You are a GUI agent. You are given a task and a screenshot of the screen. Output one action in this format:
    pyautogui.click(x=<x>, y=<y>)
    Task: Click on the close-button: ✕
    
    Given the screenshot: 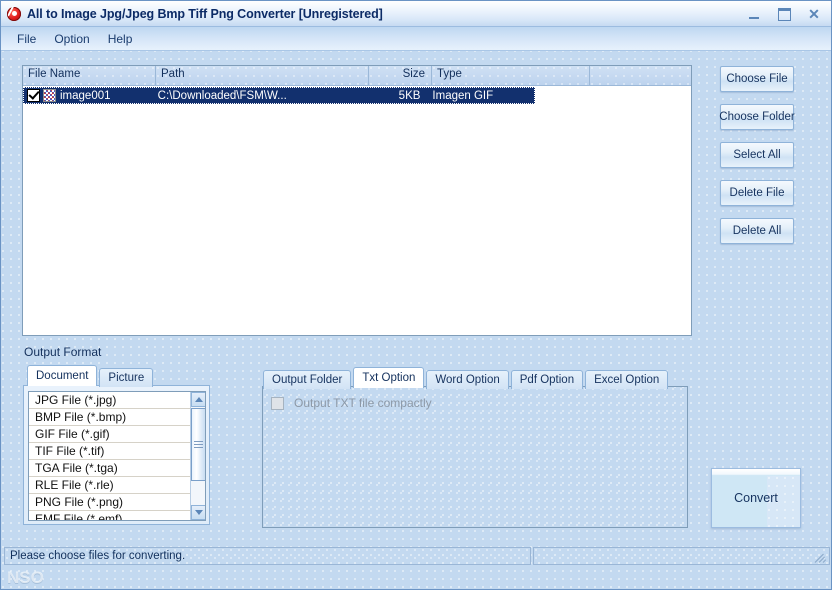 What is the action you would take?
    pyautogui.click(x=814, y=14)
    